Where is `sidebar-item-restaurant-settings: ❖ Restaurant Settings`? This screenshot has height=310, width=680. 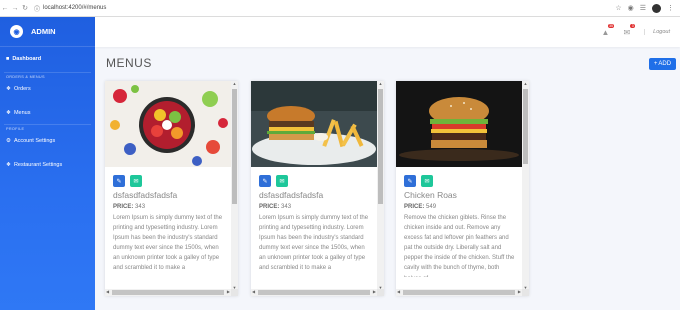
sidebar-item-restaurant-settings: ❖ Restaurant Settings is located at coordinates (47, 165).